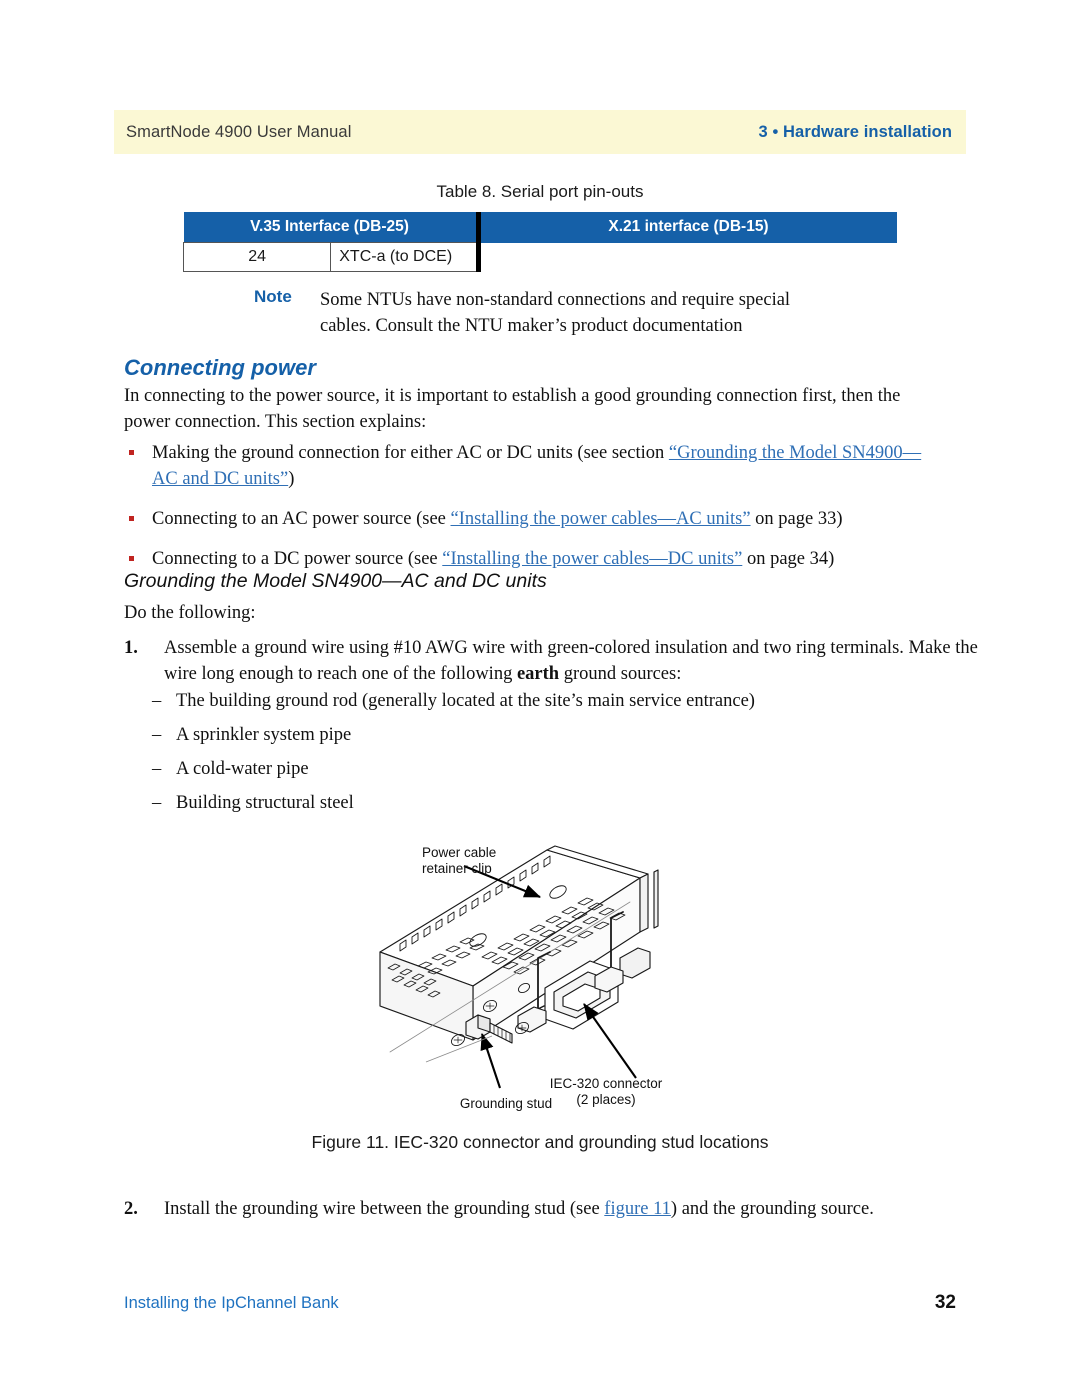 Image resolution: width=1080 pixels, height=1397 pixels. What do you see at coordinates (538, 674) in the screenshot?
I see `step-emphasis: earth` at bounding box center [538, 674].